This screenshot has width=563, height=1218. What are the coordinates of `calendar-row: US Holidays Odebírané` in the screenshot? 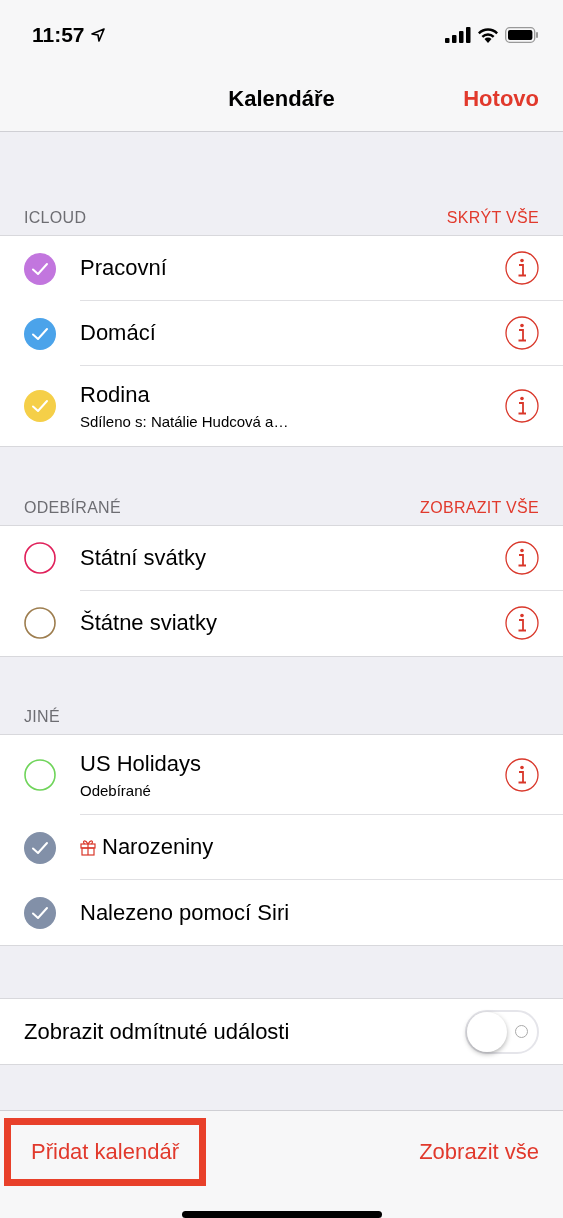 It's located at (281, 775).